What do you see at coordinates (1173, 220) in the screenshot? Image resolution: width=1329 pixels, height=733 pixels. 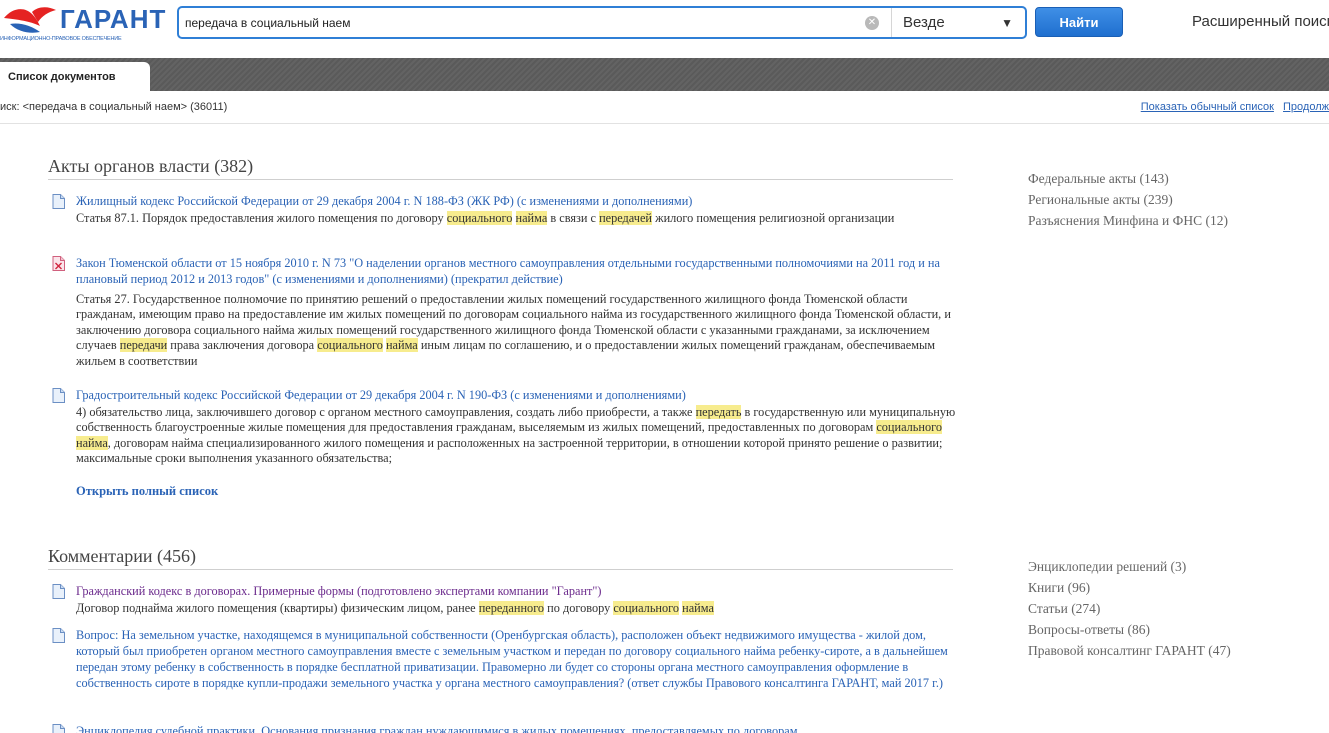 I see `sidebar-item-minfin-fns: Разъяснения Минфина и ФНС (12)` at bounding box center [1173, 220].